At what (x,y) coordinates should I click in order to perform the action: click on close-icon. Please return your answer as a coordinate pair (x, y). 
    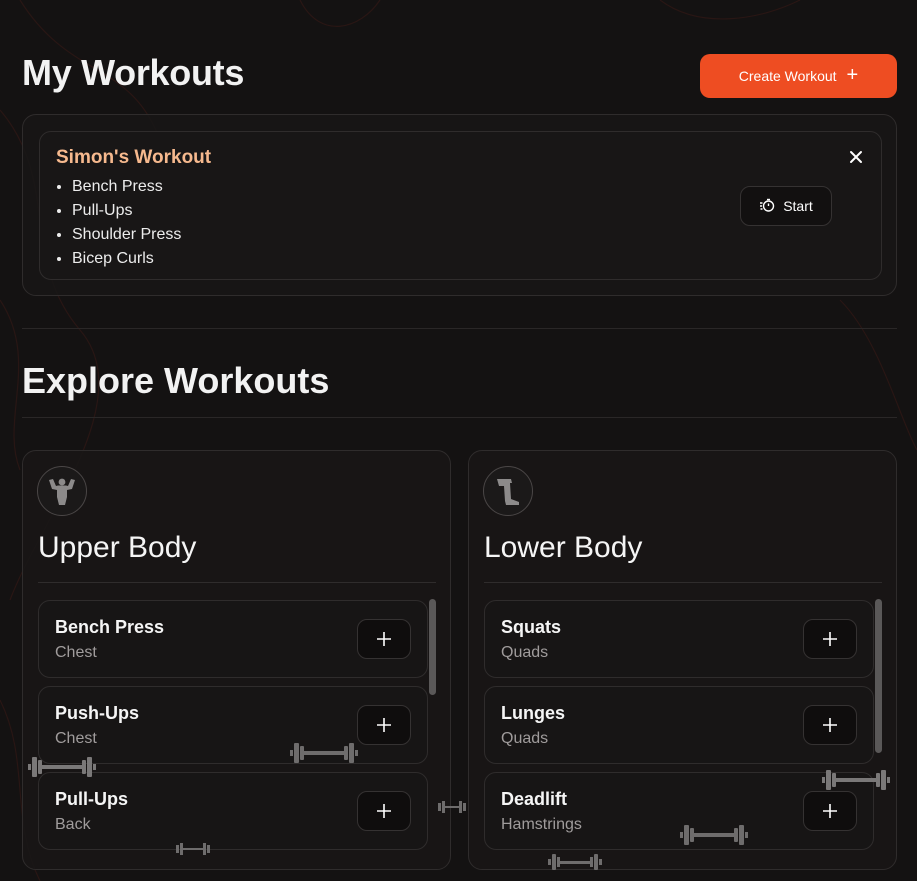
    Looking at the image, I should click on (856, 158).